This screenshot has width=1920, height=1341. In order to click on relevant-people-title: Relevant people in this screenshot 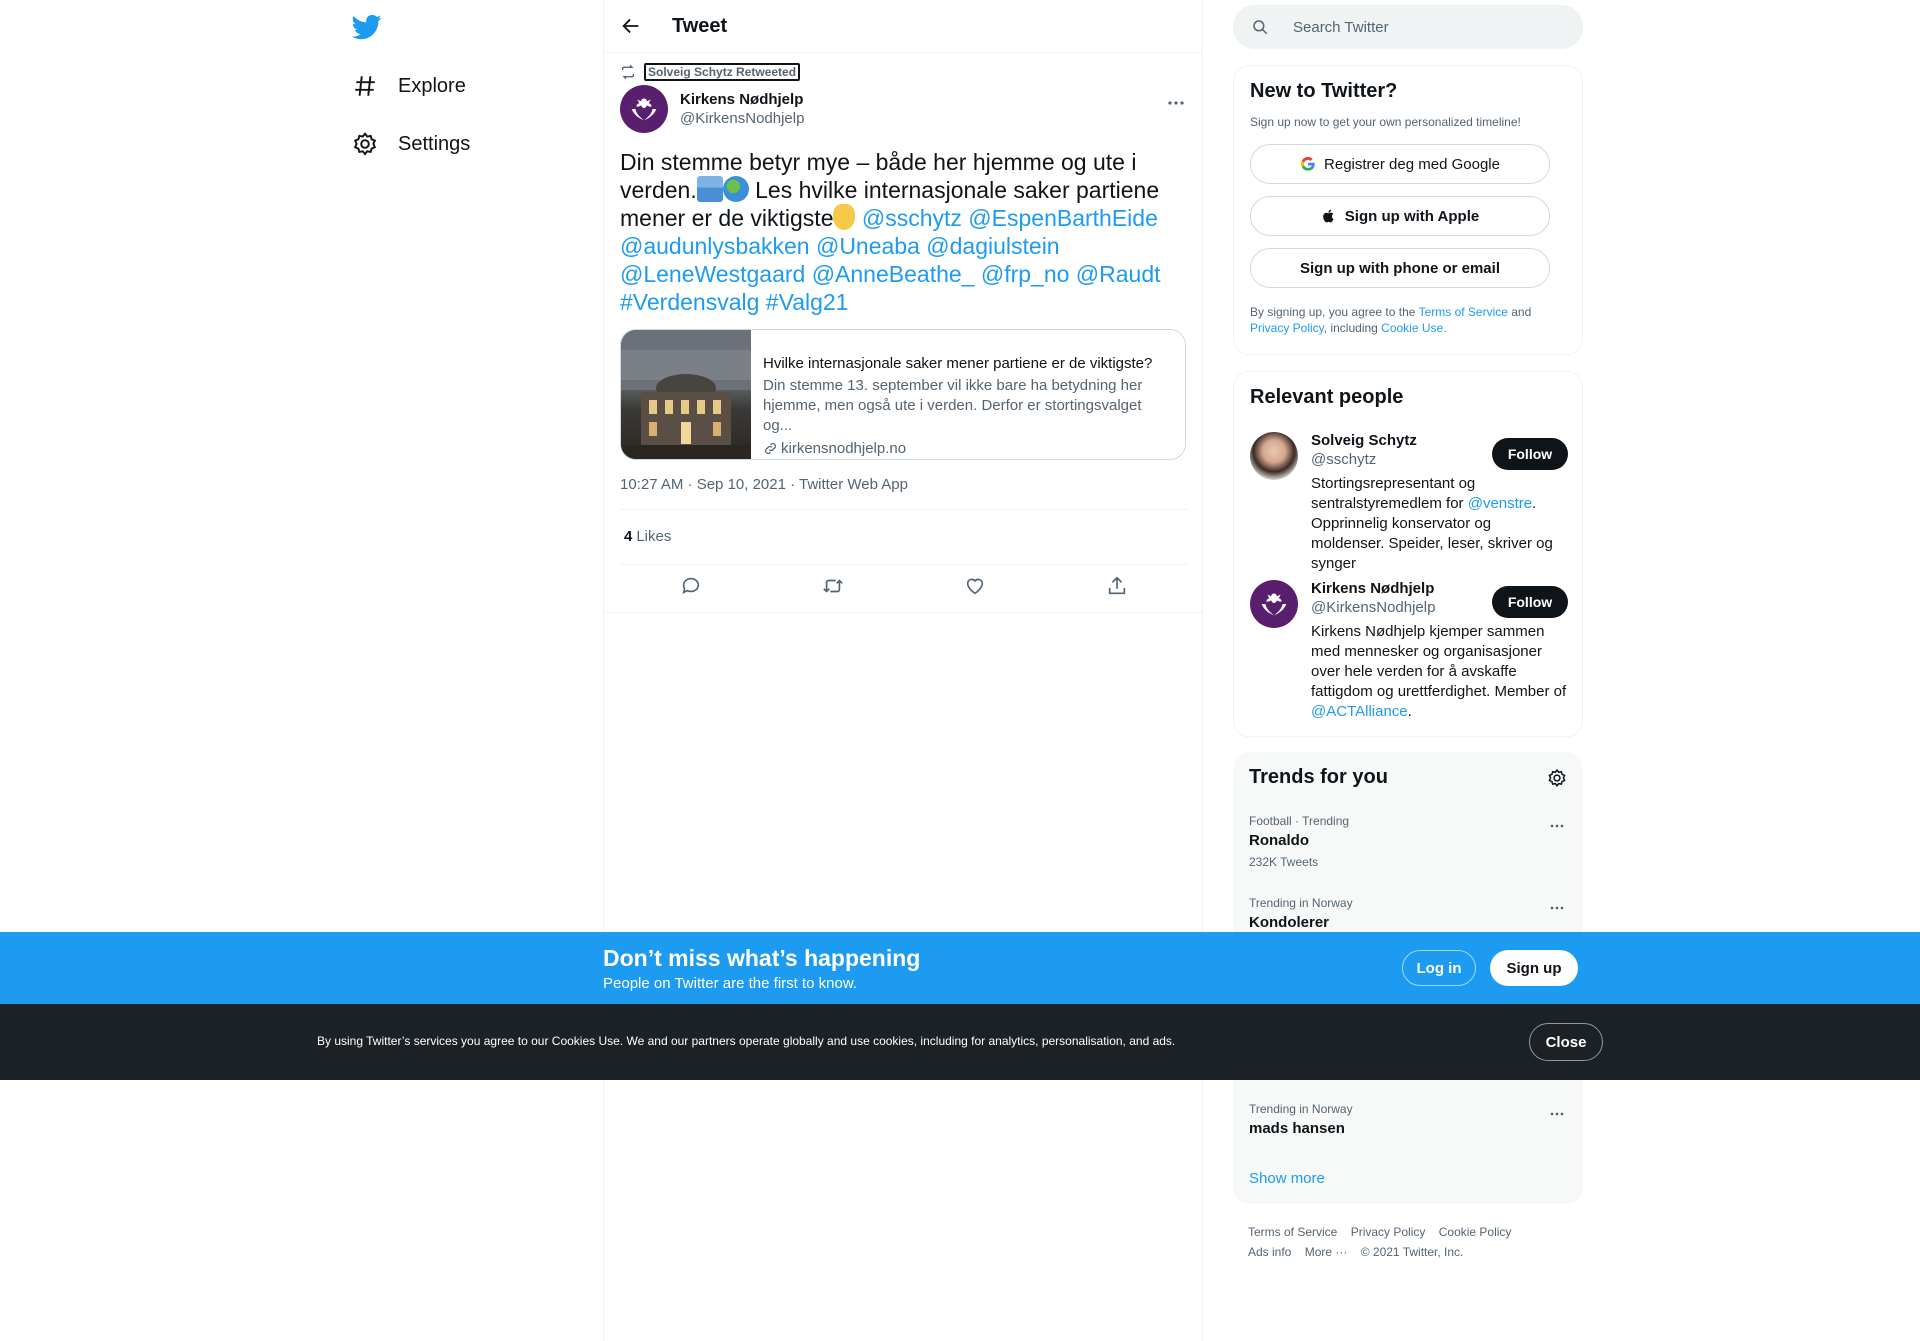, I will do `click(1327, 397)`.